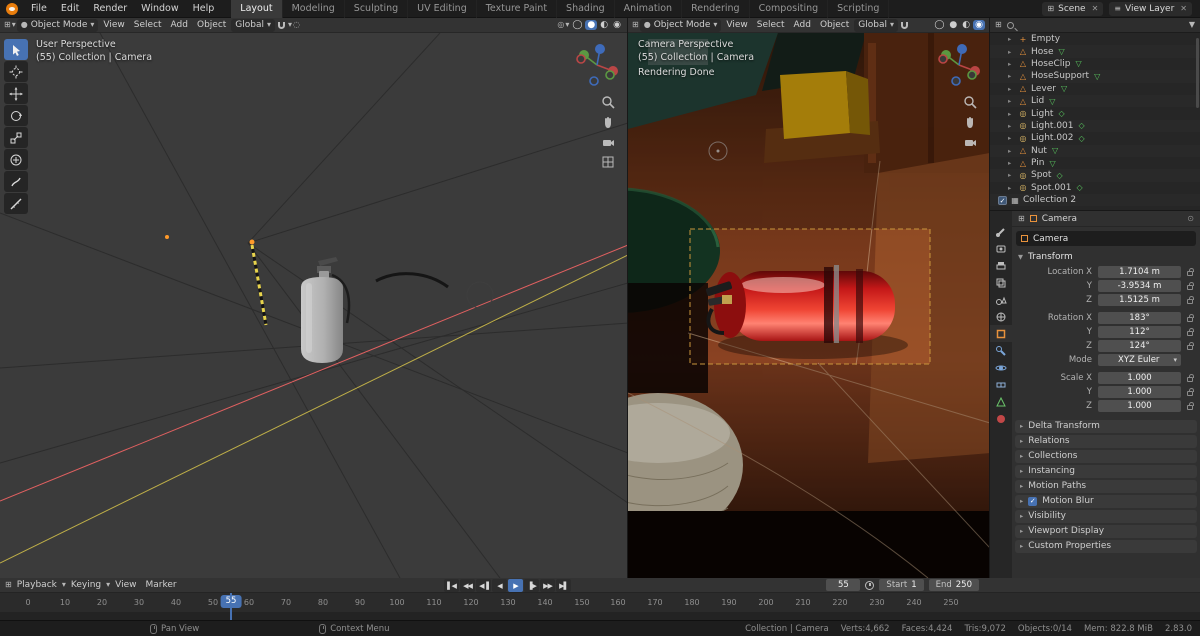 The image size is (1200, 636). I want to click on outliner-item-spot: ▸ ◎ Spot ◇, so click(1095, 175).